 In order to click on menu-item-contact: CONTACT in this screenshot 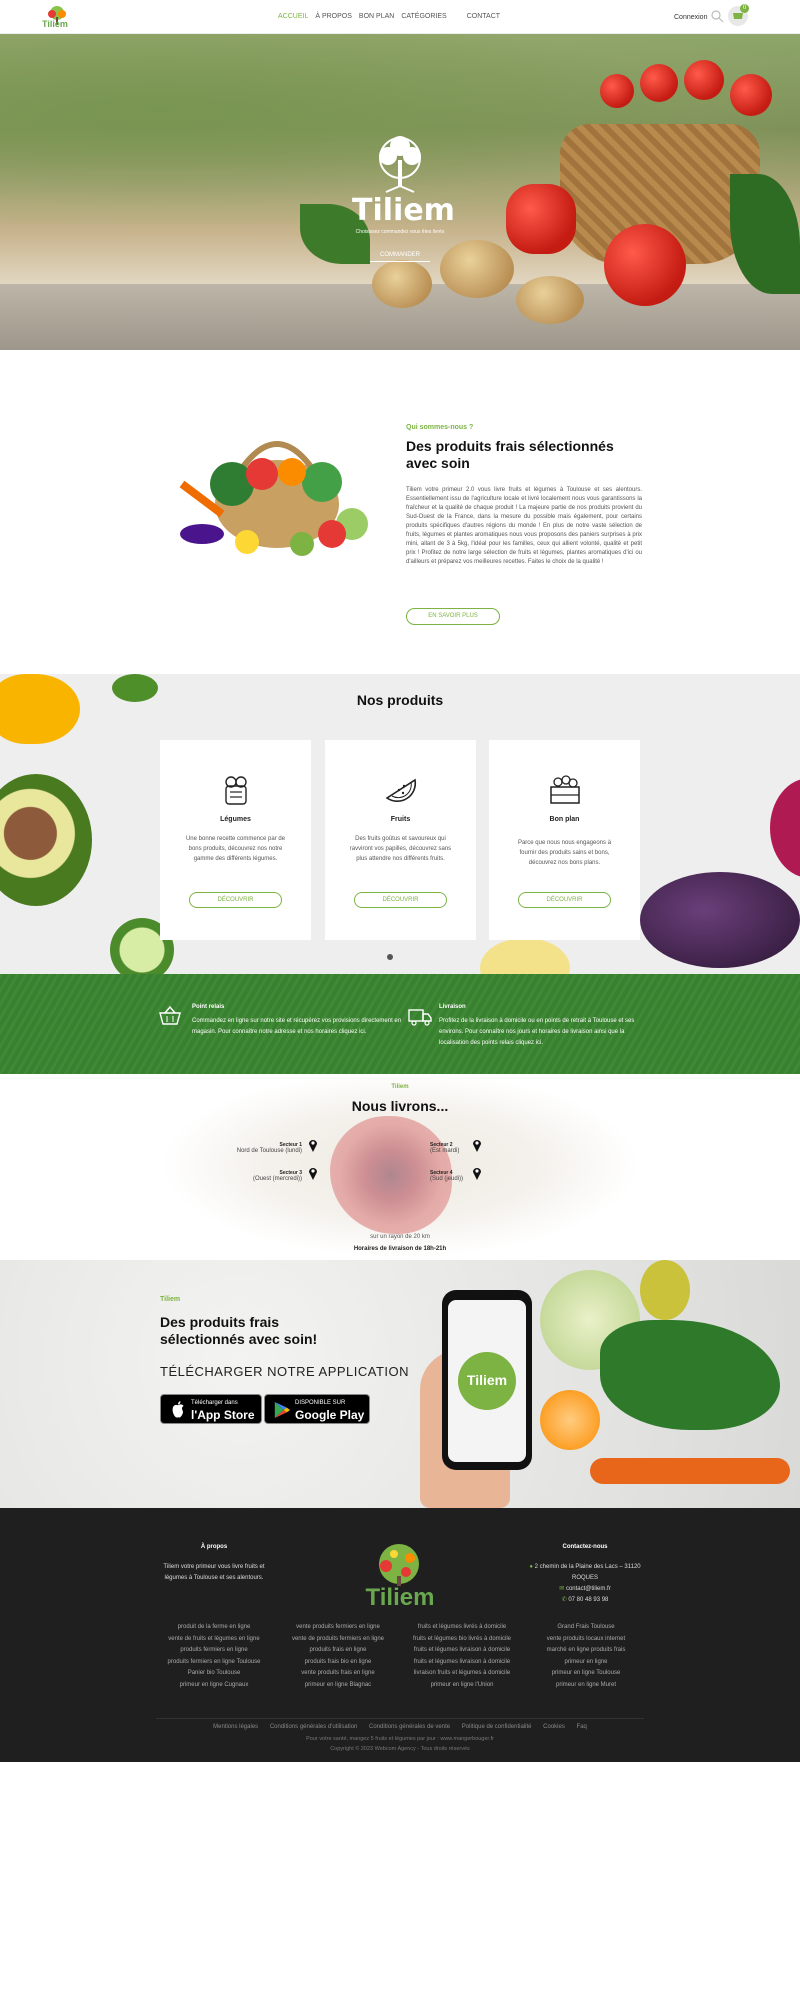, I will do `click(483, 16)`.